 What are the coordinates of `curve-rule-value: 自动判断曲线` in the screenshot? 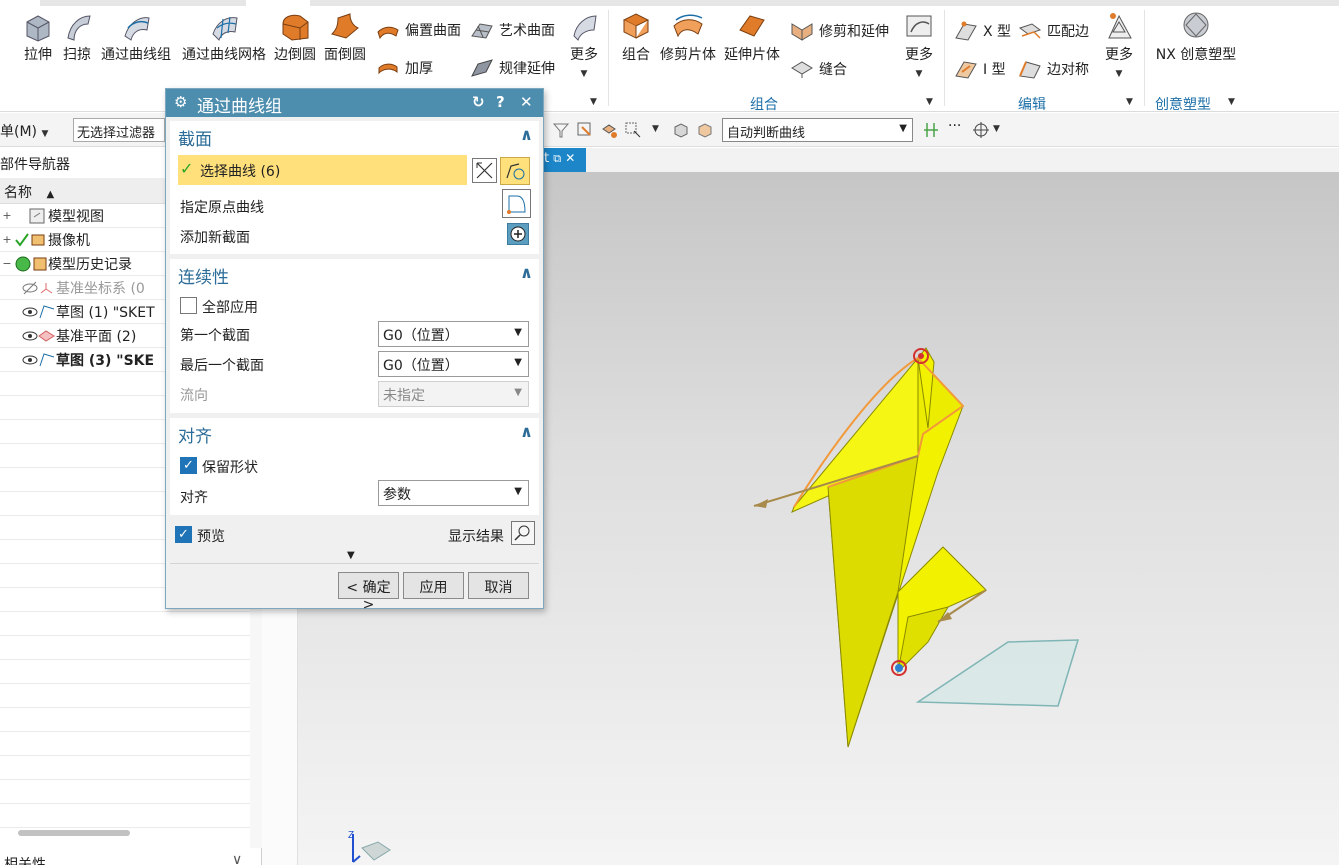 It's located at (766, 133).